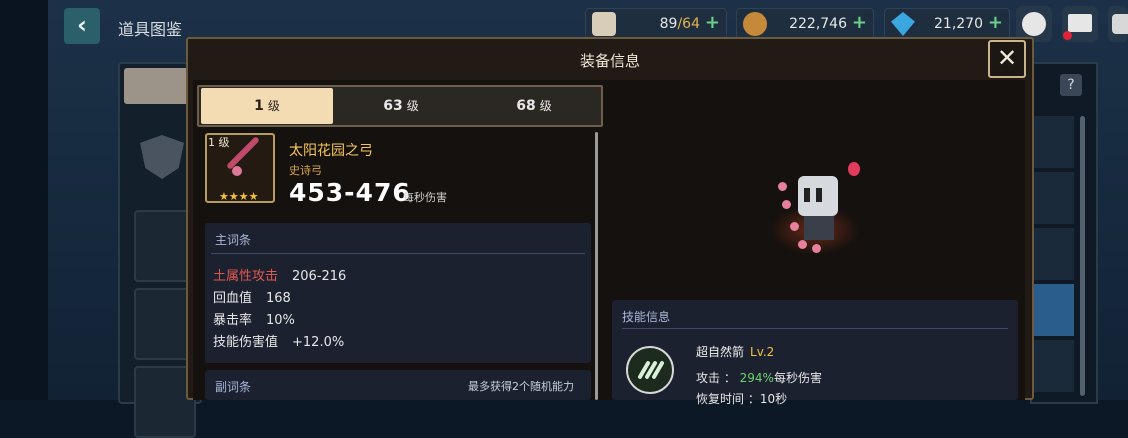 This screenshot has width=1128, height=438. I want to click on item-level-badge: 1 级, so click(219, 142).